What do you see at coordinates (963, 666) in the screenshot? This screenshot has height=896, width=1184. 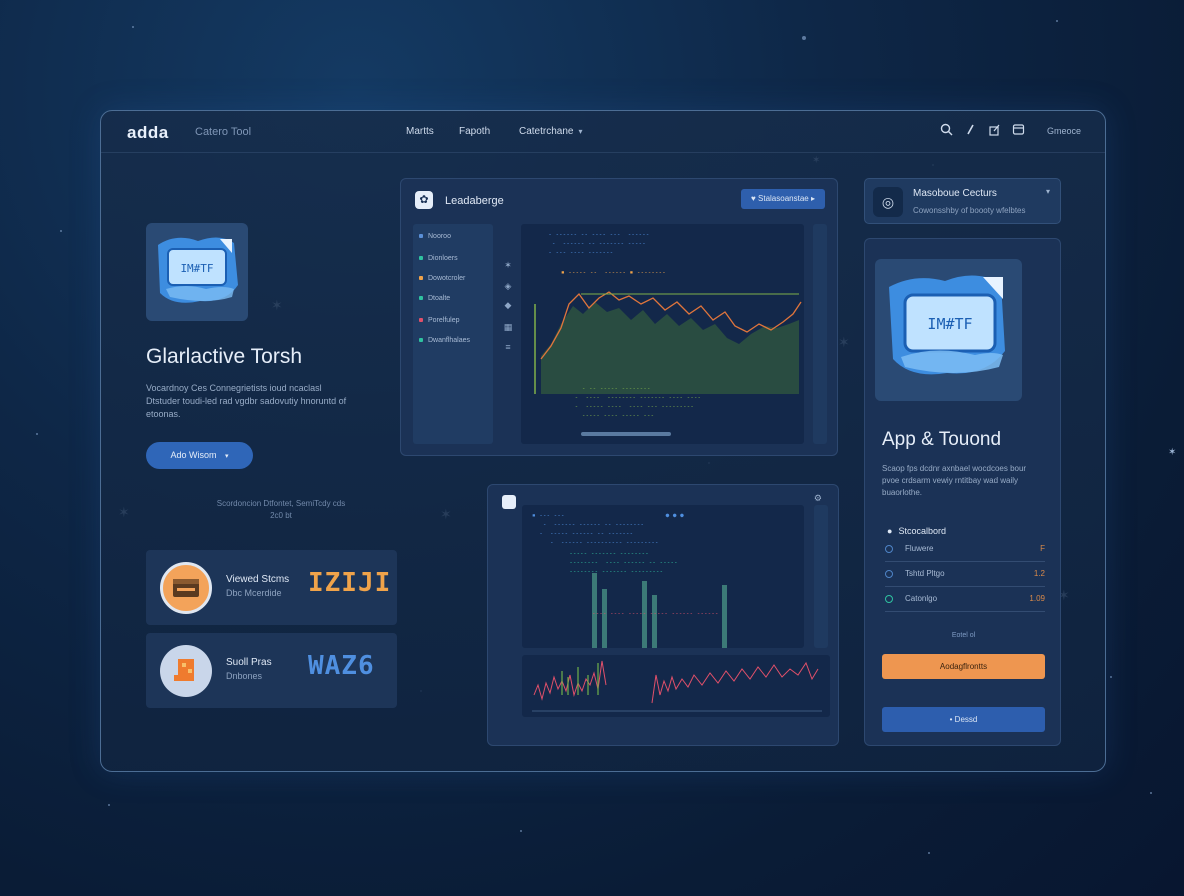 I see `primary-action-button: Aodagflrontts` at bounding box center [963, 666].